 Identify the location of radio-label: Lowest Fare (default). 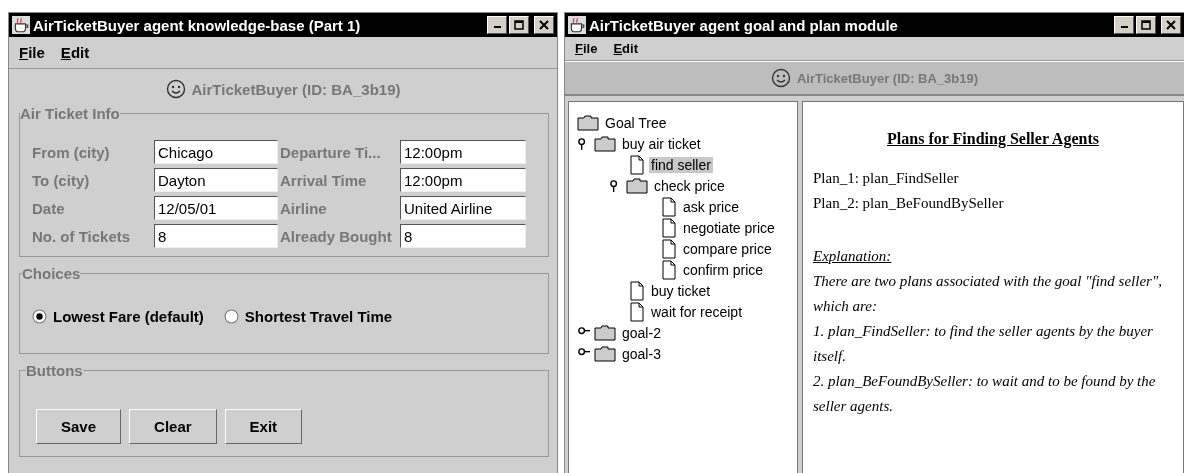
(128, 316).